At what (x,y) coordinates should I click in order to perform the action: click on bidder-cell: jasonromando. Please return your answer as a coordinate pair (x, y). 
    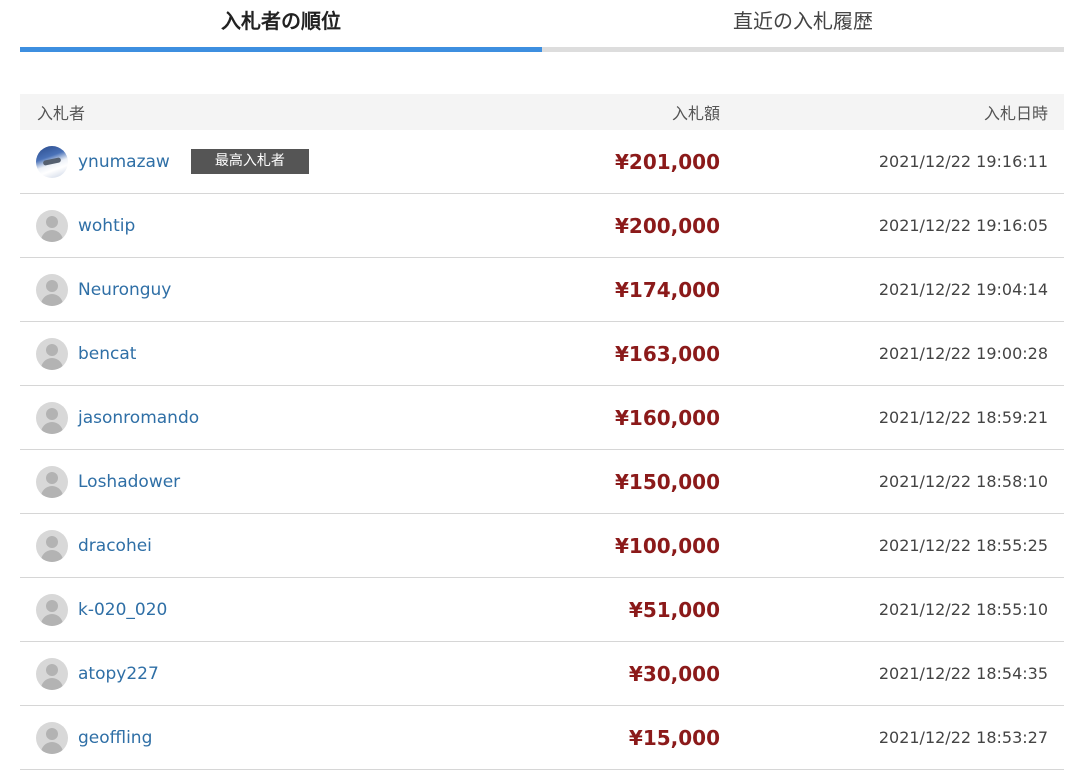
    Looking at the image, I should click on (300, 417).